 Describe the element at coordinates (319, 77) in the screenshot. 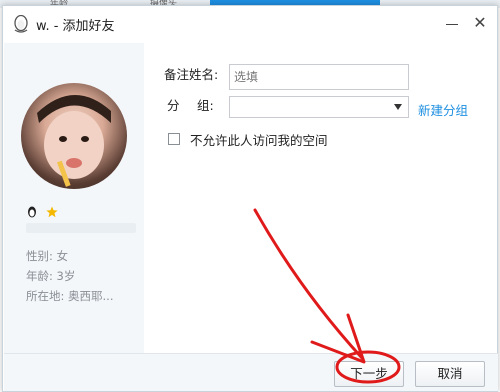

I see `remark-input` at that location.